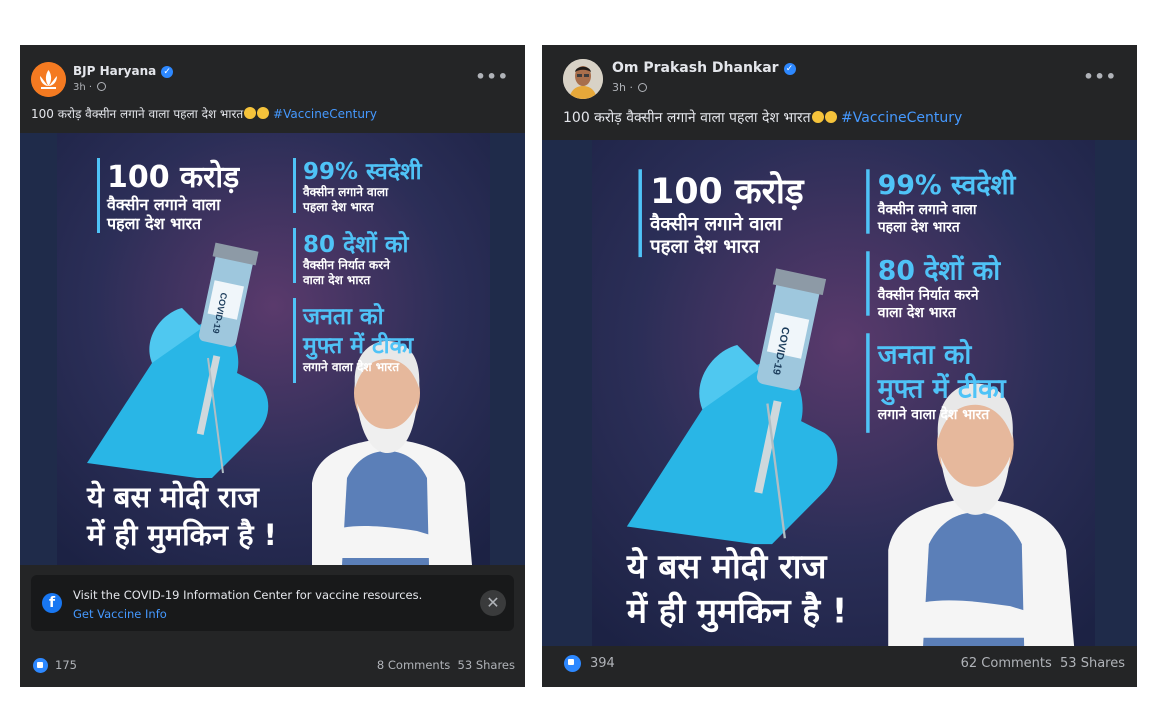 Image resolution: width=1163 pixels, height=714 pixels. I want to click on comments-count: 62 Comments, so click(1006, 663).